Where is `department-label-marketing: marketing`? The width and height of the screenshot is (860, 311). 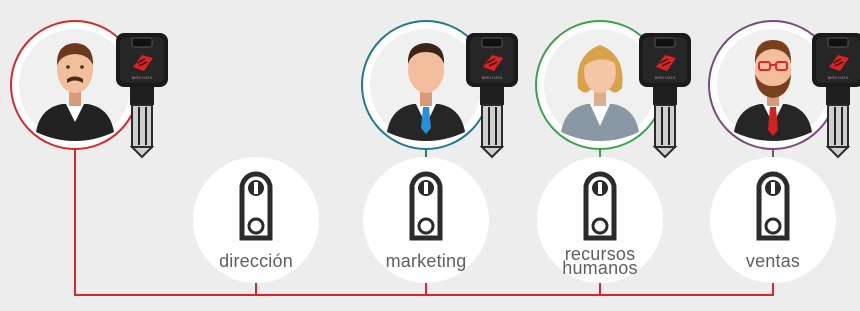
department-label-marketing: marketing is located at coordinates (426, 261).